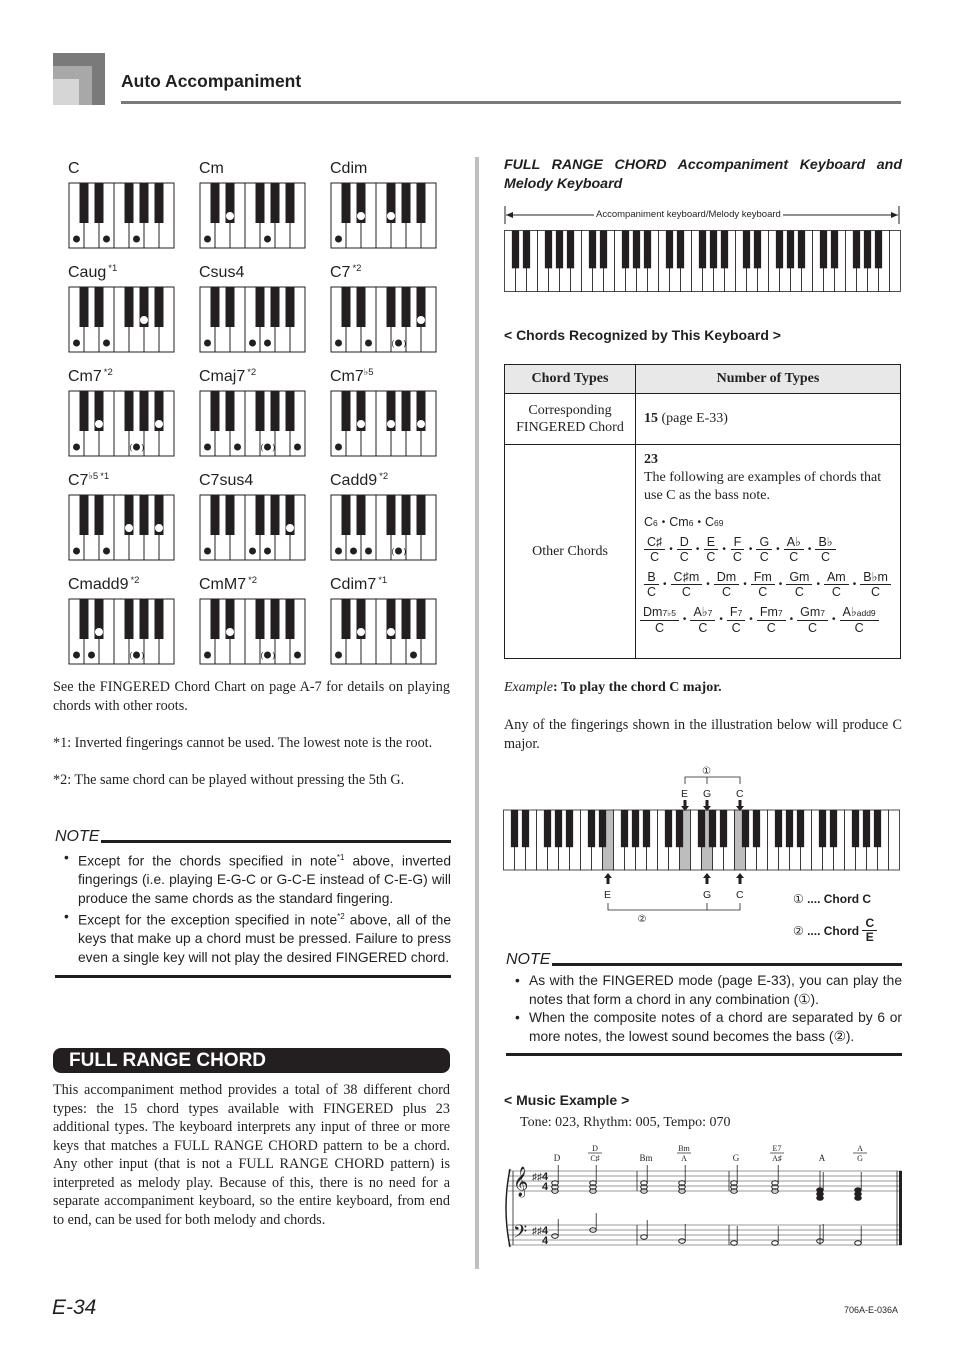  What do you see at coordinates (768, 522) in the screenshot?
I see `simple-chord-row: C6 • Cm6 • C69` at bounding box center [768, 522].